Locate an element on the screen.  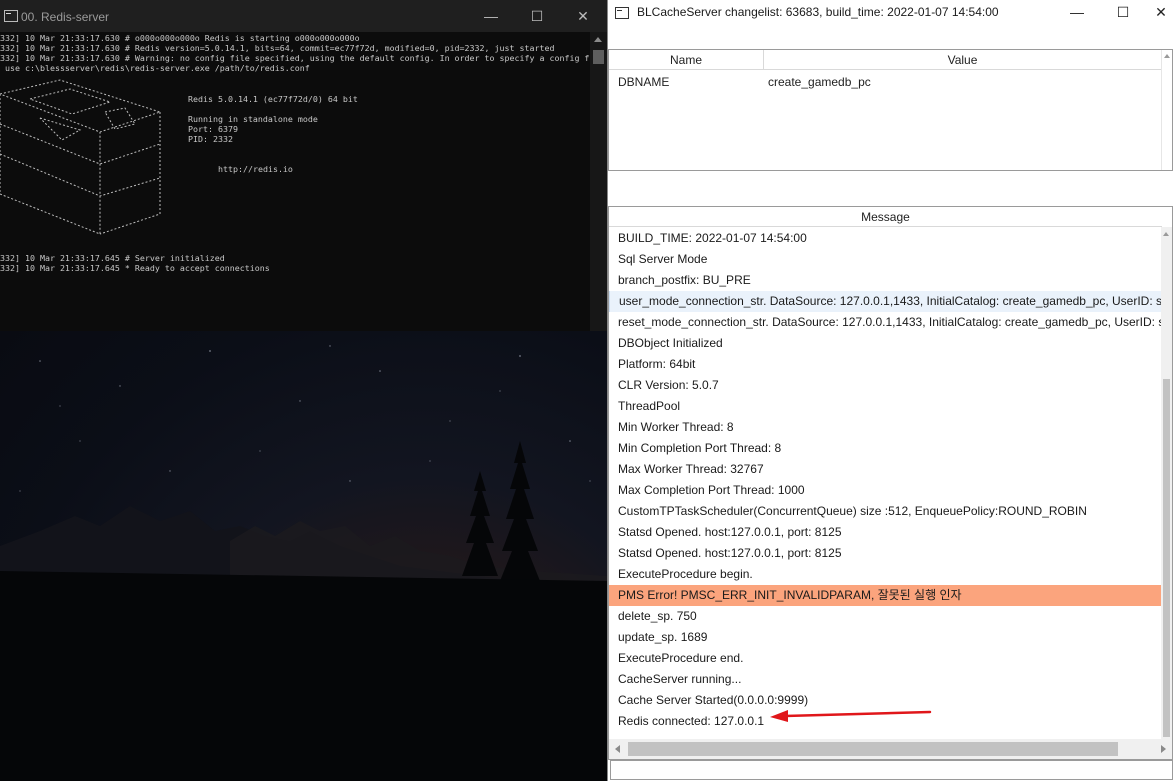
message-item: branch_postfix: BU_PRE is located at coordinates (885, 280).